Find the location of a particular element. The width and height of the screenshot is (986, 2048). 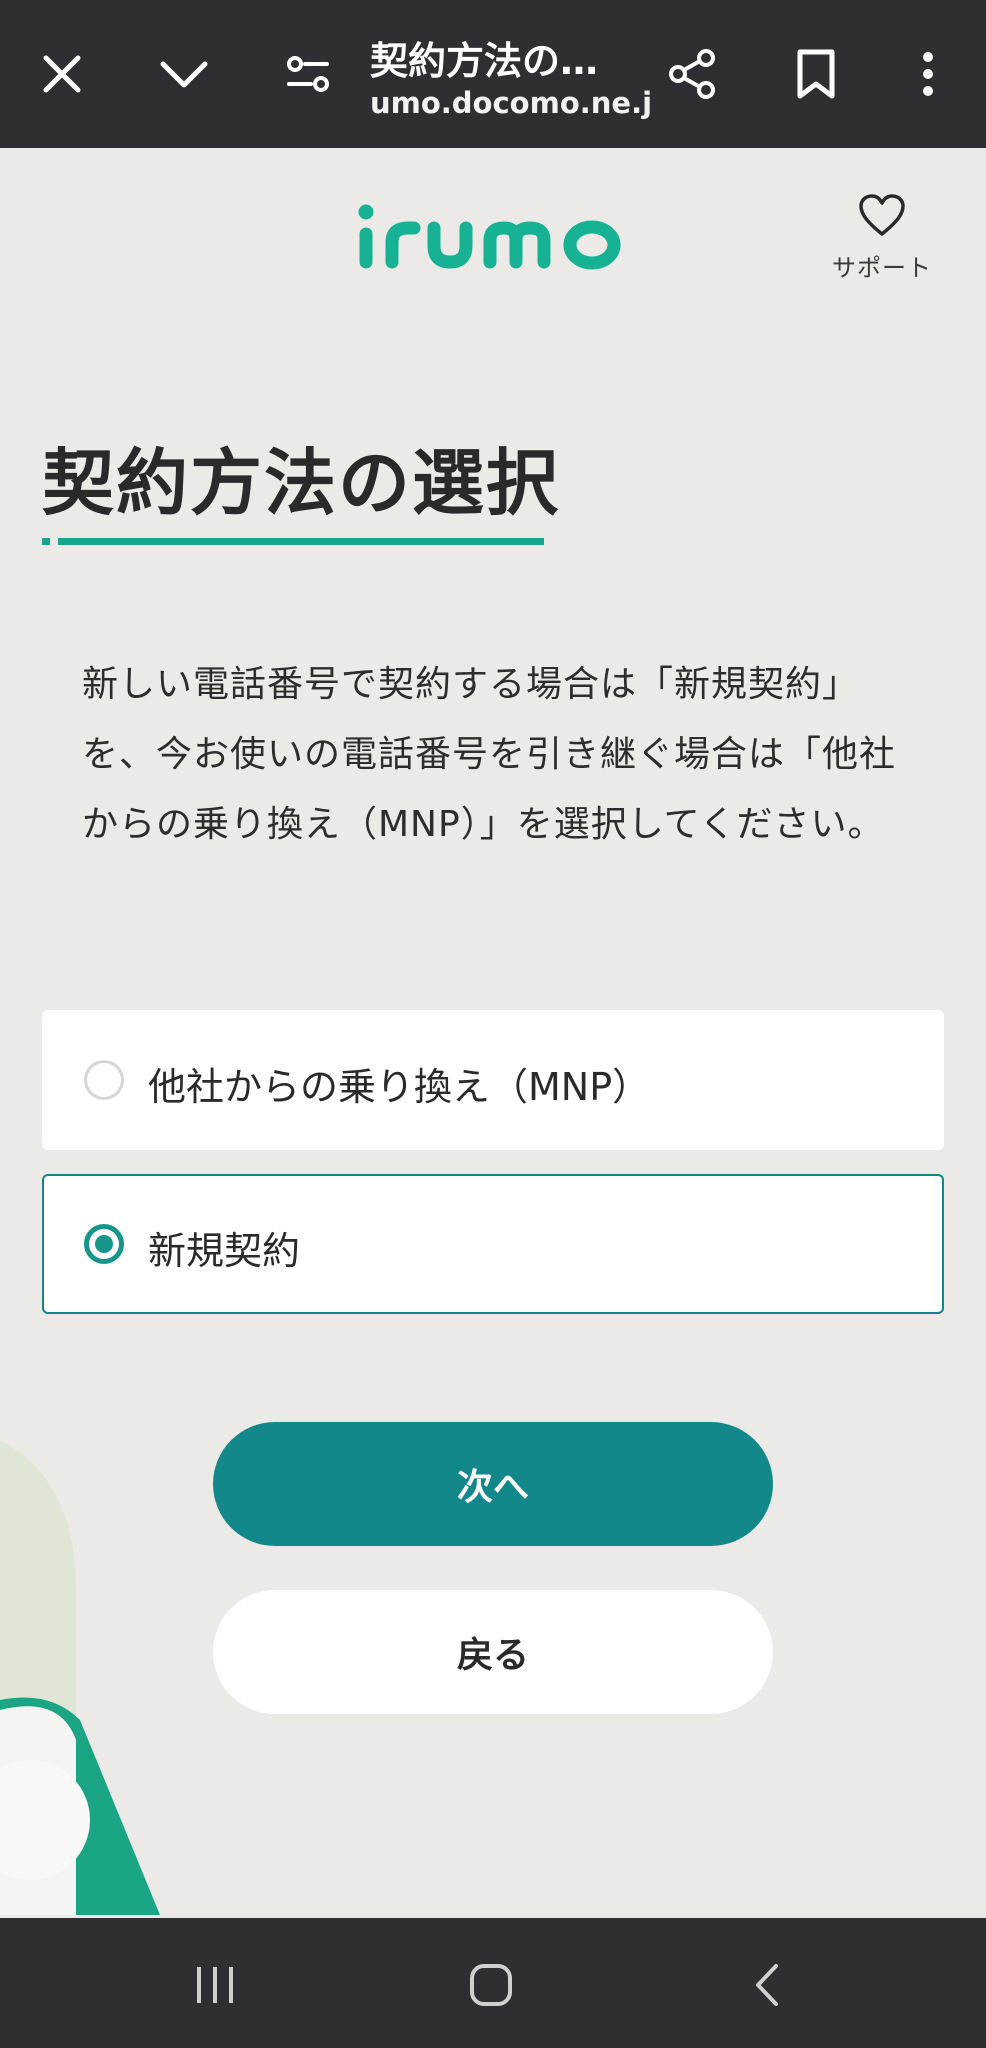

radio-selected-icon is located at coordinates (104, 1244).